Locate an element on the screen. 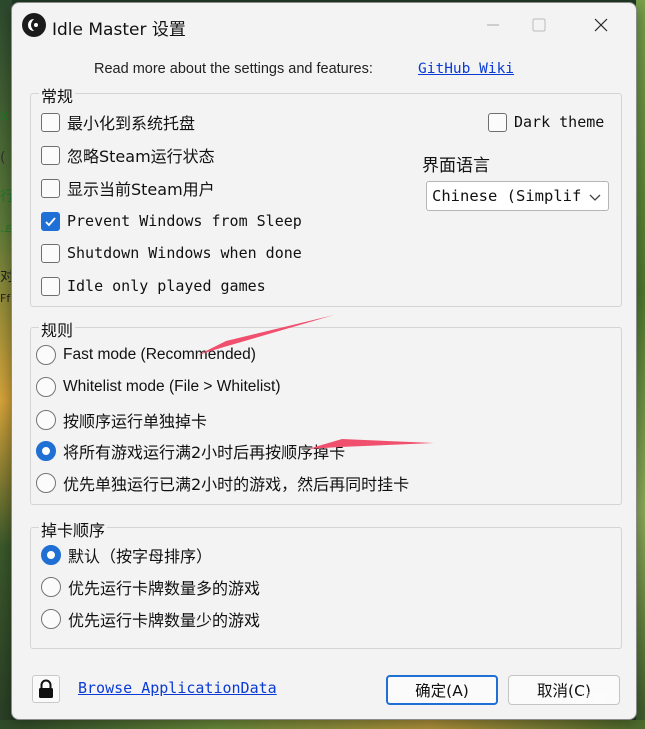 The width and height of the screenshot is (645, 729). minimize-icon is located at coordinates (493, 25).